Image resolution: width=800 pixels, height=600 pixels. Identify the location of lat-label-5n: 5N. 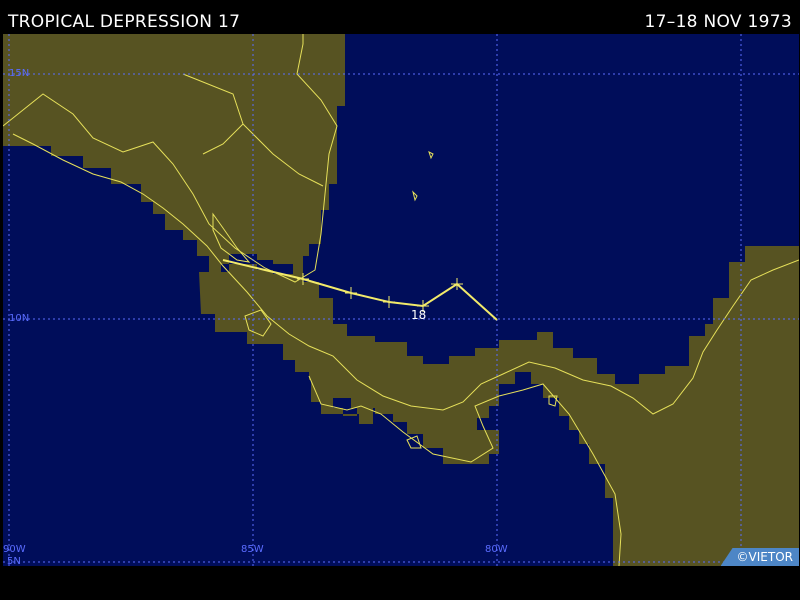
(14, 561).